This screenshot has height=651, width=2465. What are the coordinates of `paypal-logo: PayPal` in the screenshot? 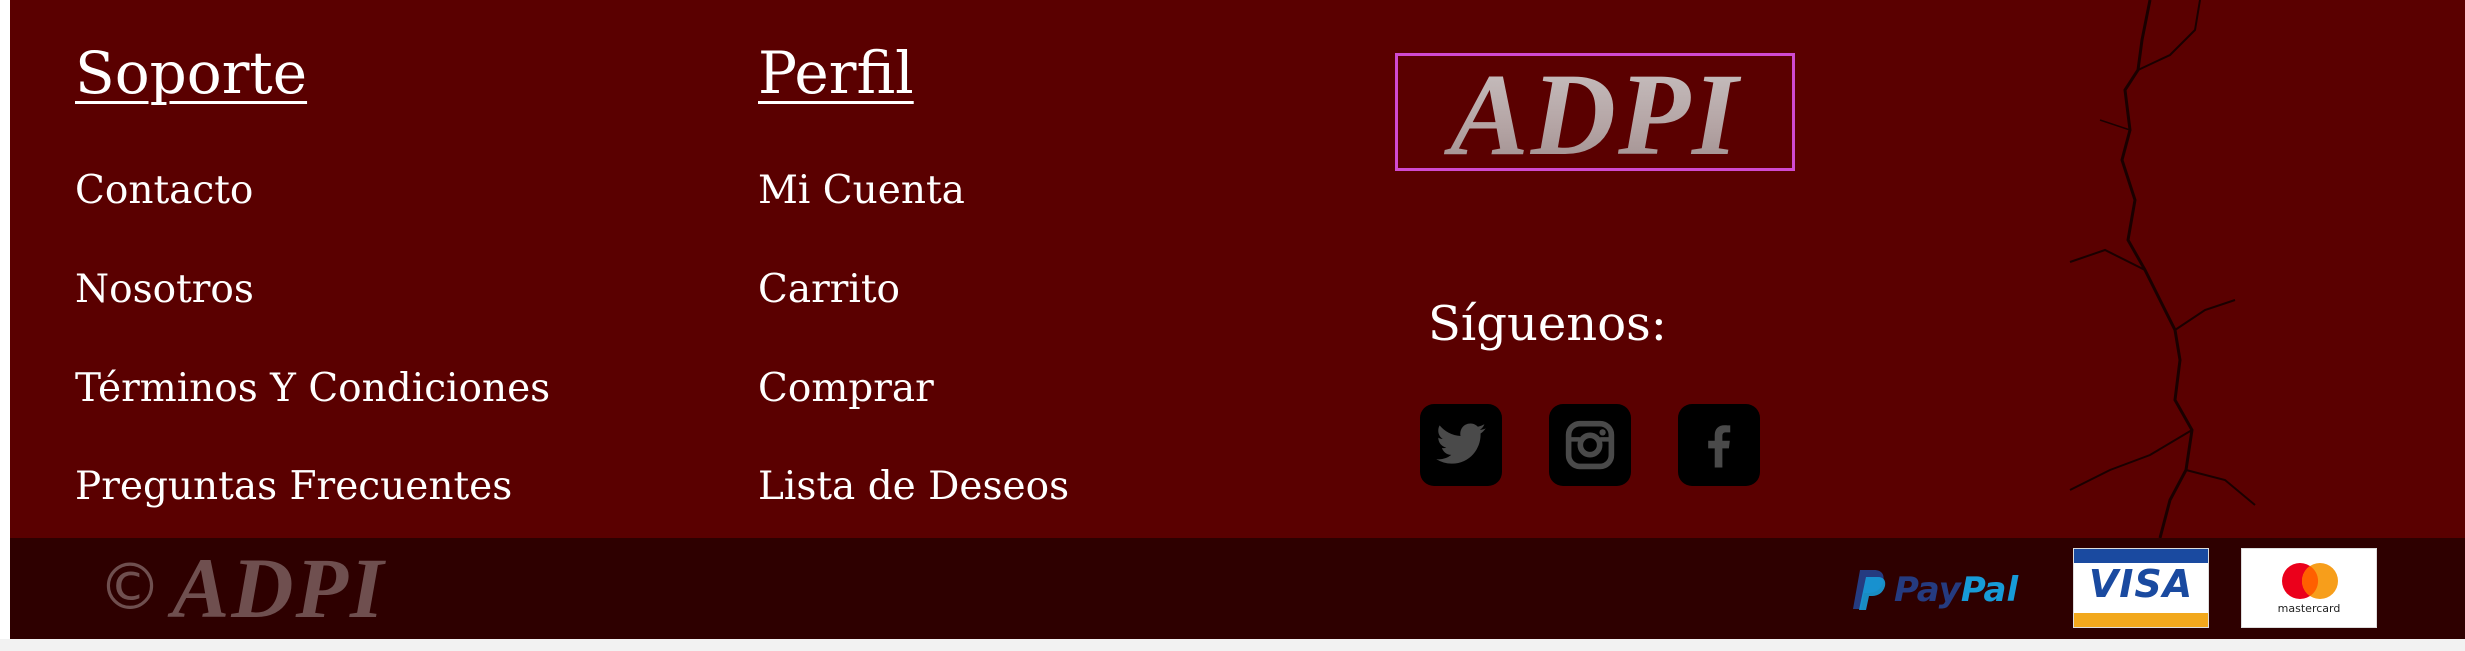 It's located at (1935, 590).